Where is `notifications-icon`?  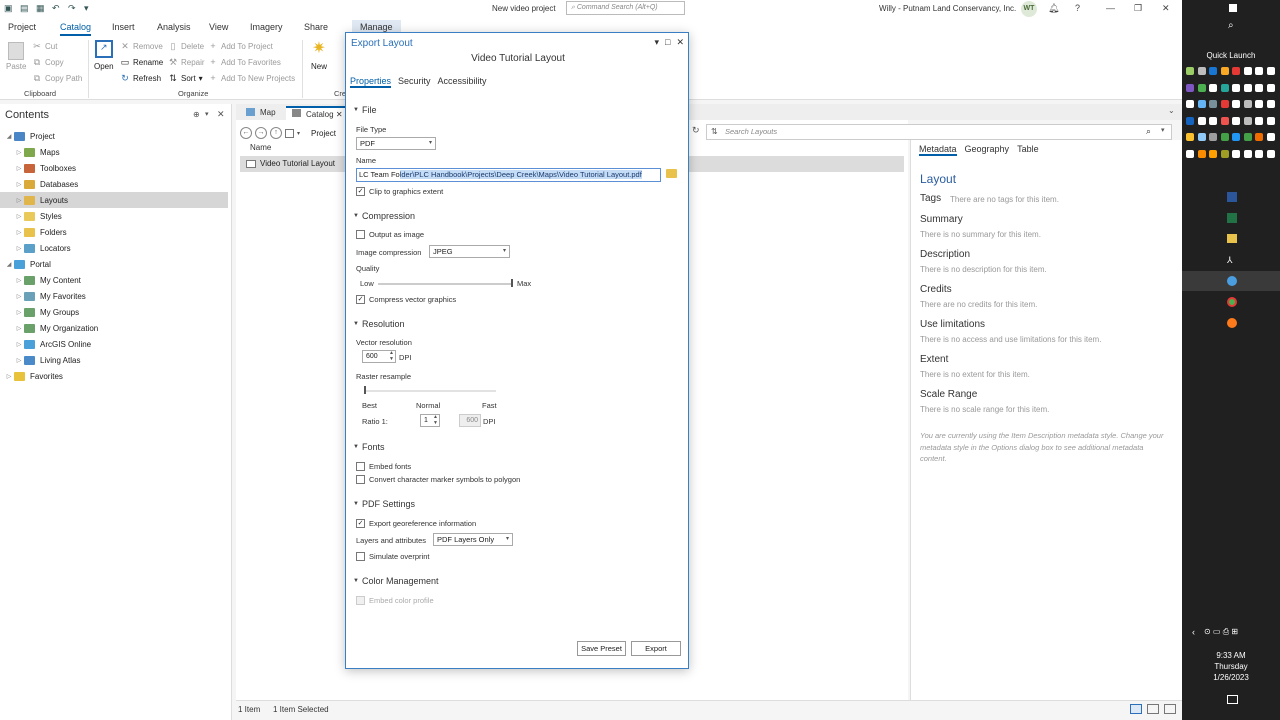
notifications-icon is located at coordinates (1232, 699).